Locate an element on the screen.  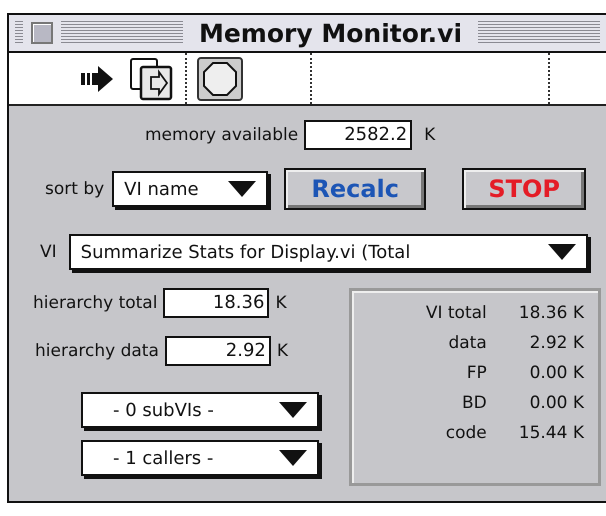
vi-dropdown: Summarize Stats for Display.vi (Total is located at coordinates (328, 252).